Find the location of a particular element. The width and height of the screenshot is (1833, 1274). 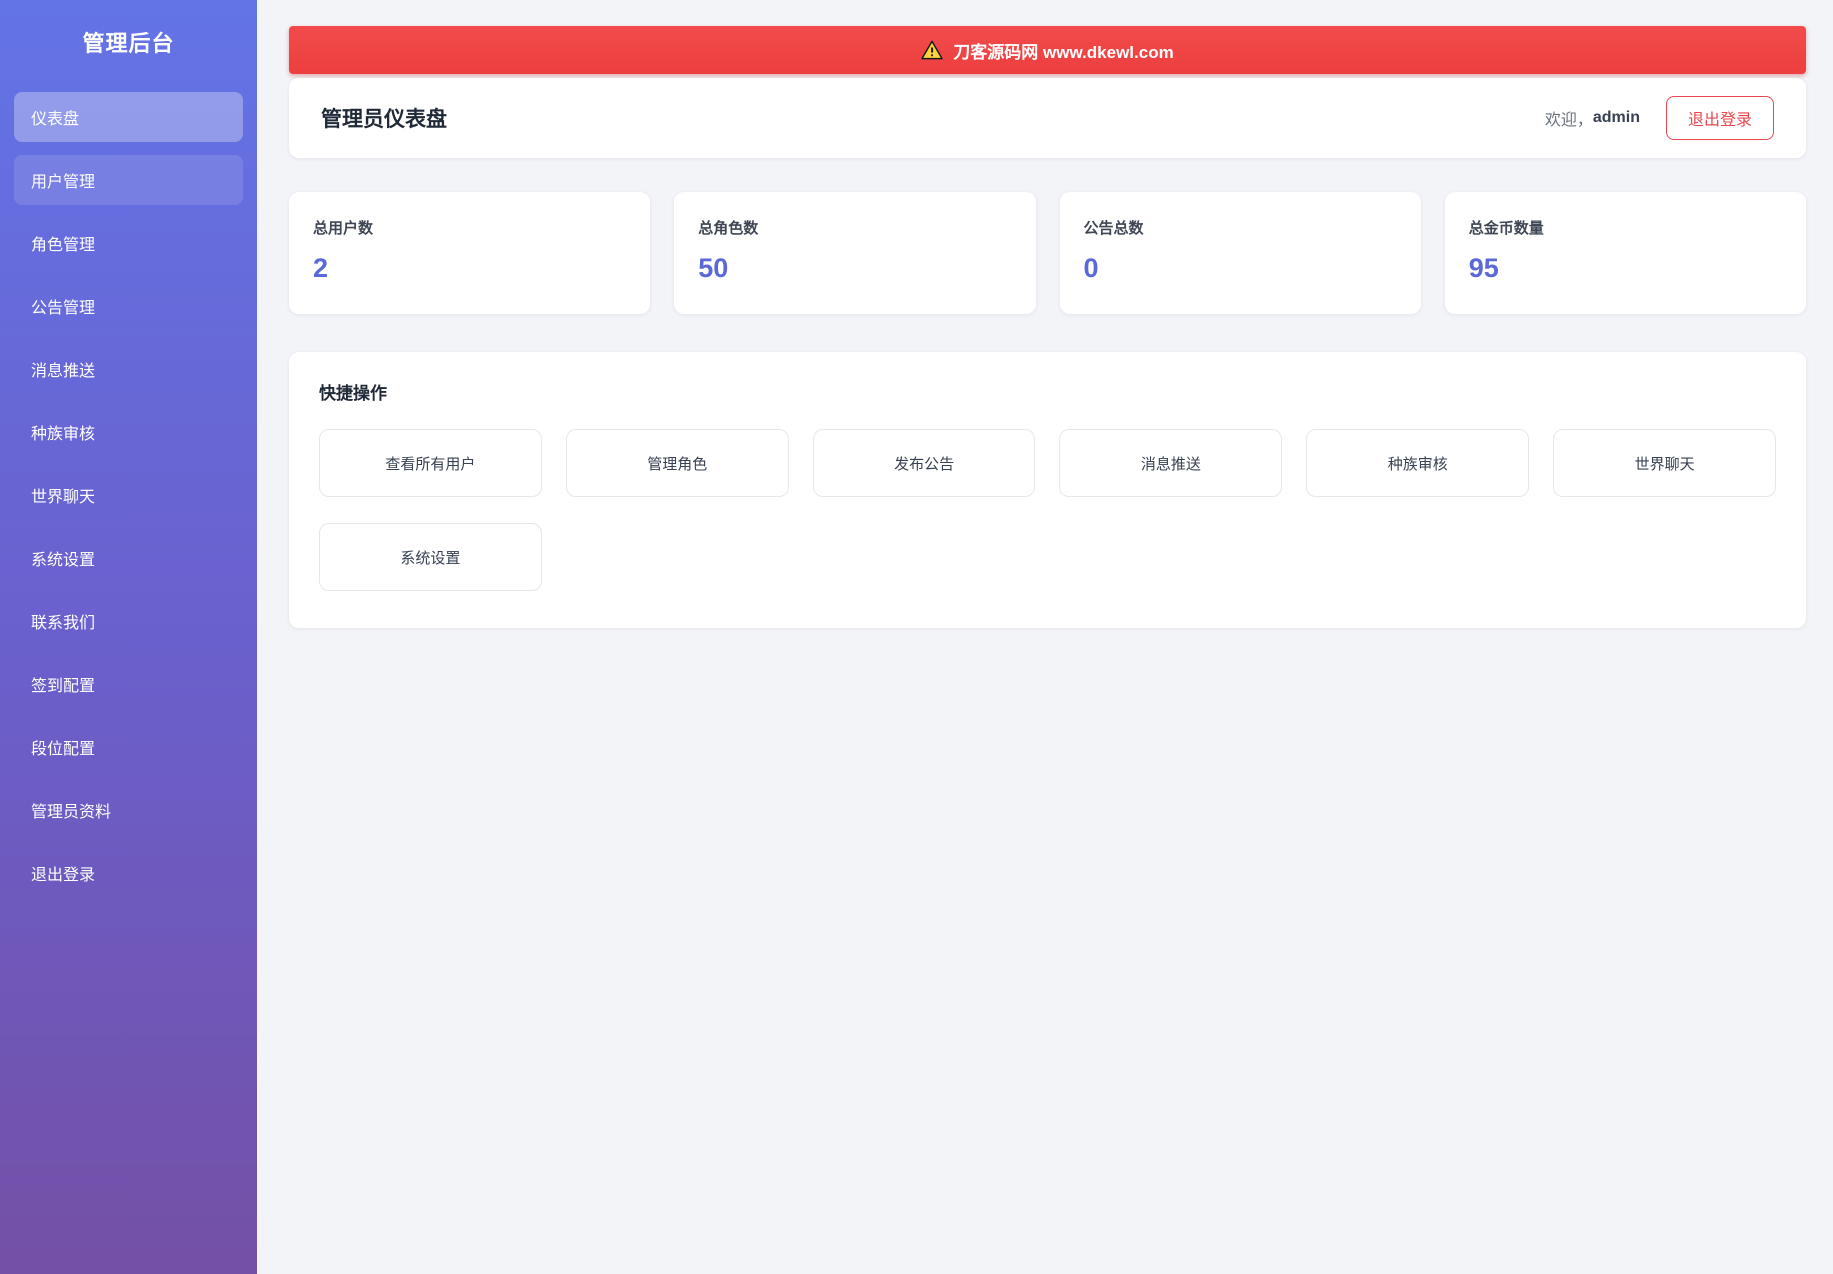

sidebar-item: 签到配置 is located at coordinates (128, 684).